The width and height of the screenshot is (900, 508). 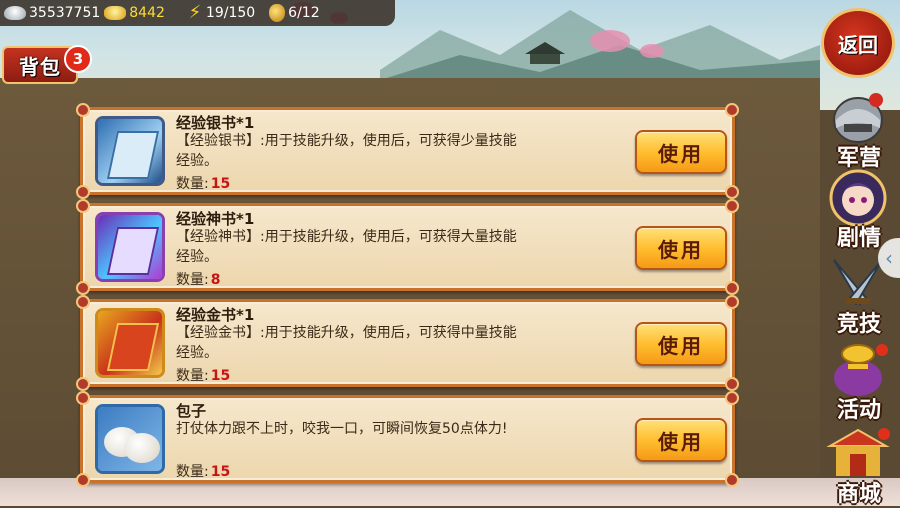 I want to click on bag-capacity-stat: 6/12, so click(x=294, y=13).